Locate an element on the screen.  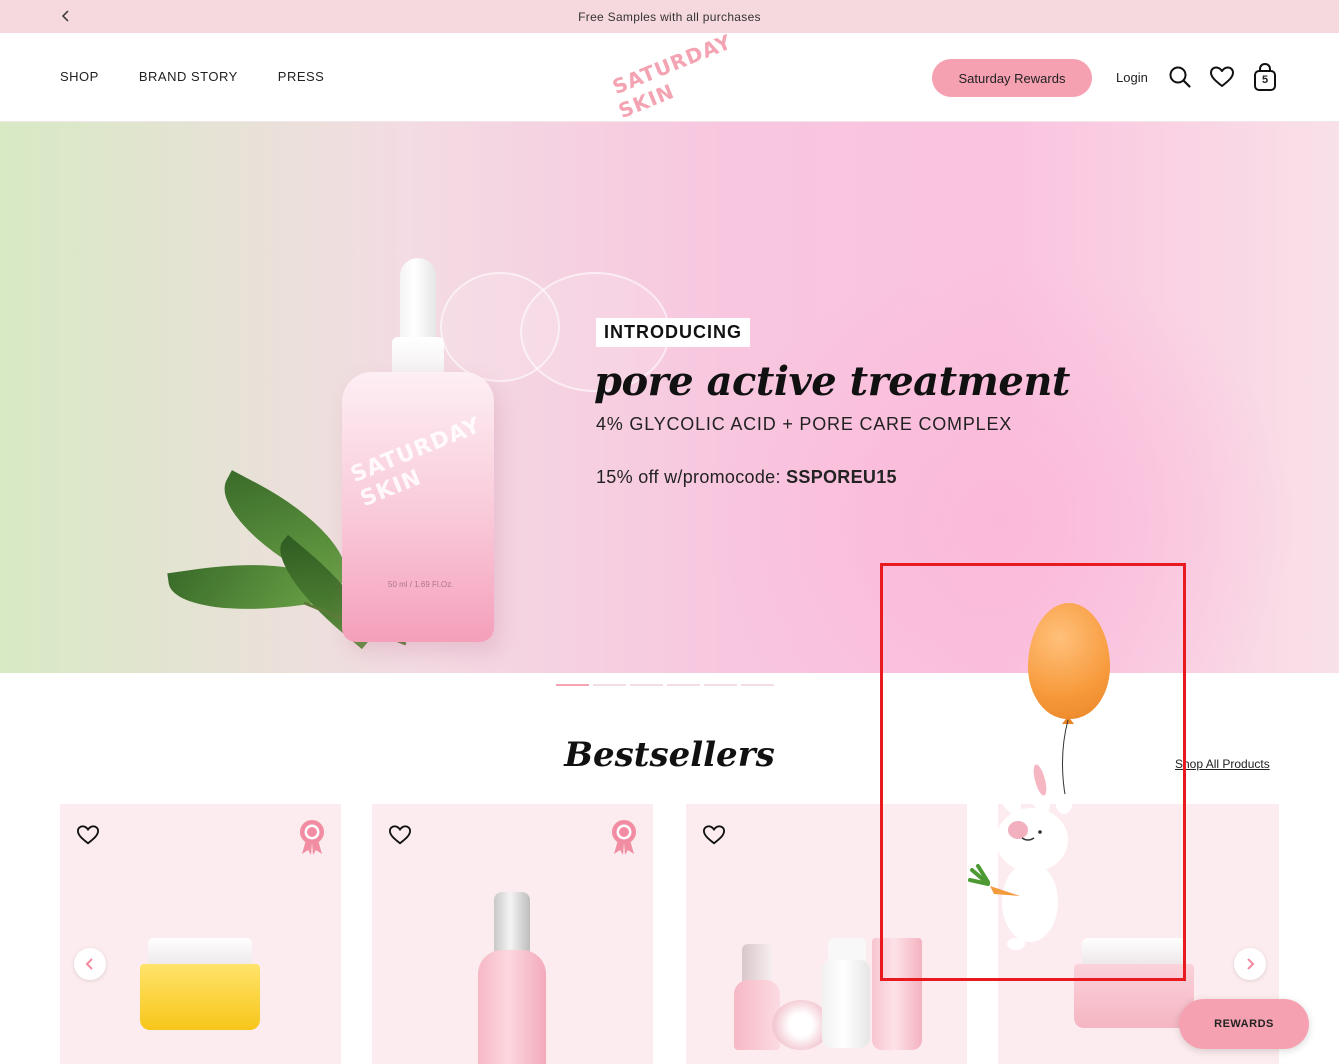
hero-subtitle: 4% GLYCOLIC ACID + PORE CARE COMPLEX is located at coordinates (804, 424).